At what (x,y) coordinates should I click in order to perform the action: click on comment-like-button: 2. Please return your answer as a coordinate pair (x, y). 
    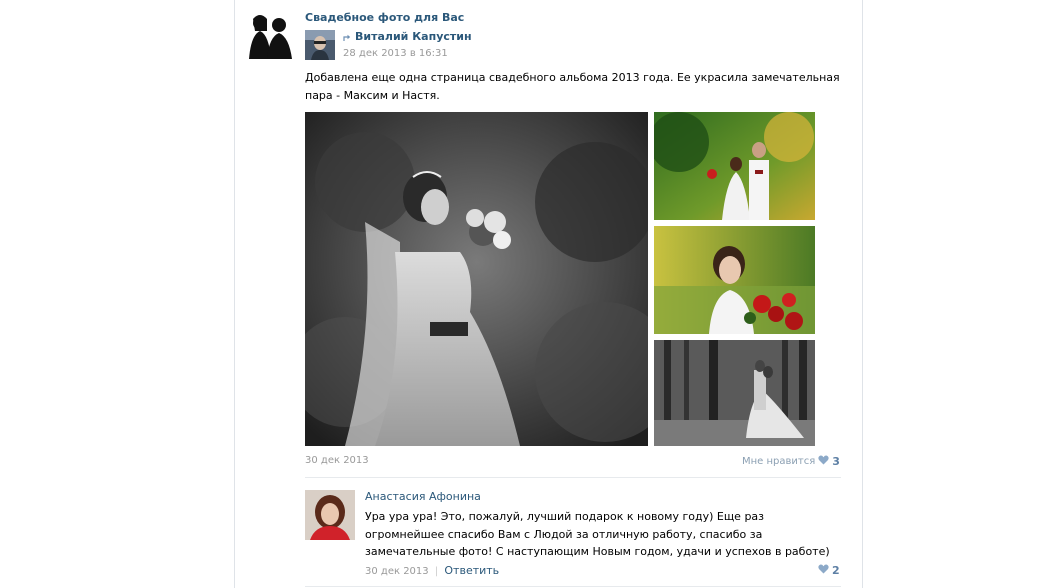
    Looking at the image, I should click on (829, 570).